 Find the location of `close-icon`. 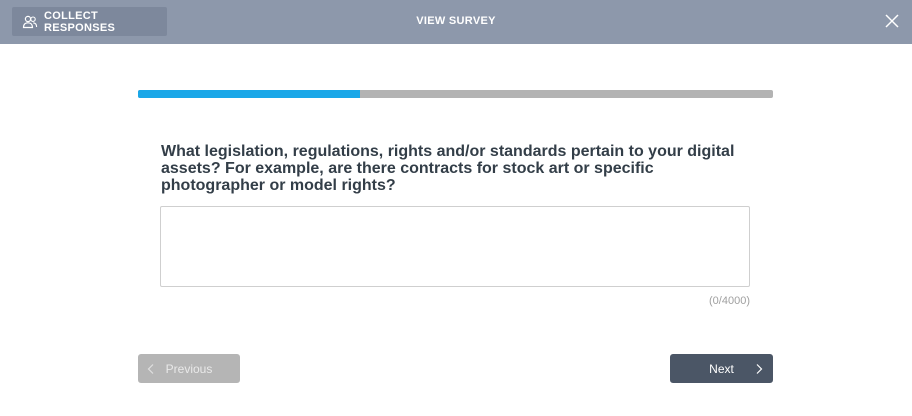

close-icon is located at coordinates (892, 21).